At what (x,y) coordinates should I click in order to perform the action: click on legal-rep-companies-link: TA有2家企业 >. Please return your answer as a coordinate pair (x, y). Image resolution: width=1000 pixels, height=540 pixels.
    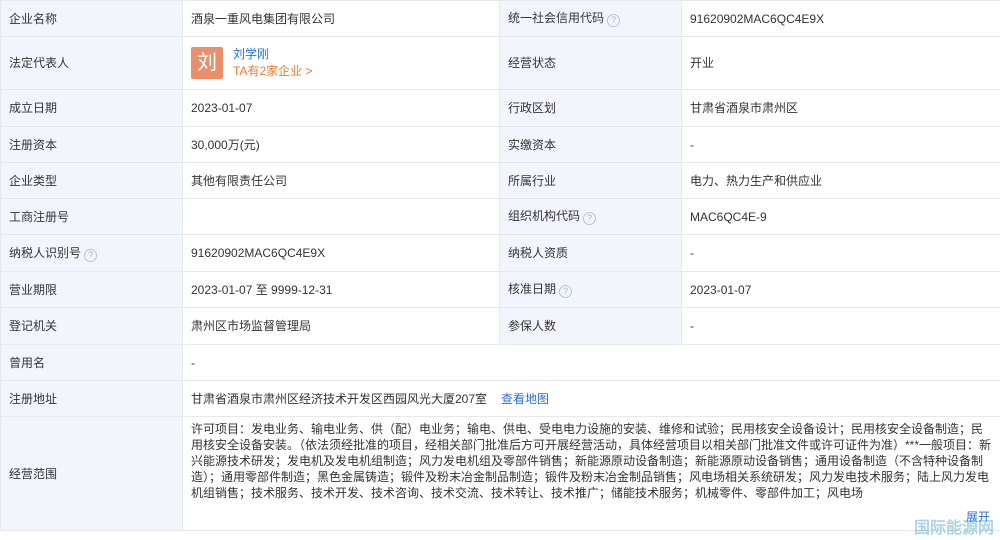
    Looking at the image, I should click on (272, 71).